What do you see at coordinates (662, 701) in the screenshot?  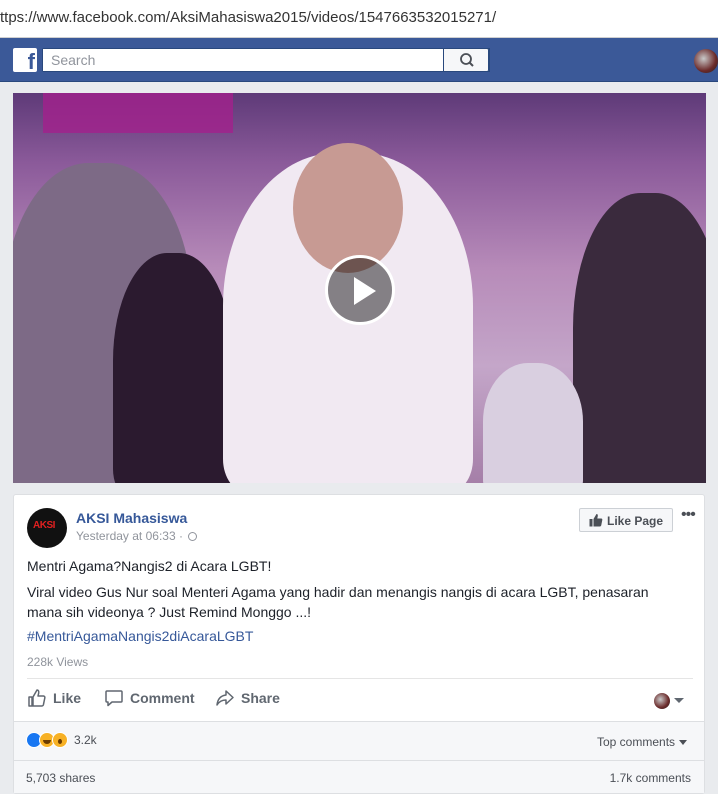 I see `post-as-avatar` at bounding box center [662, 701].